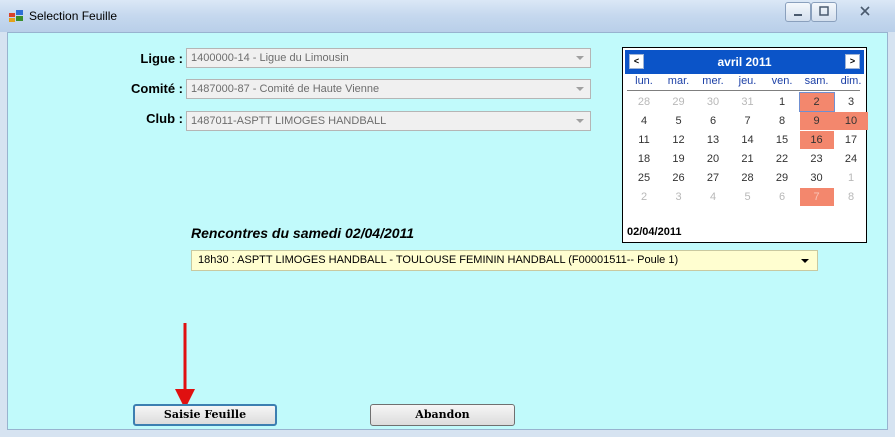 Image resolution: width=895 pixels, height=437 pixels. I want to click on red-arrow-annotation, so click(185, 366).